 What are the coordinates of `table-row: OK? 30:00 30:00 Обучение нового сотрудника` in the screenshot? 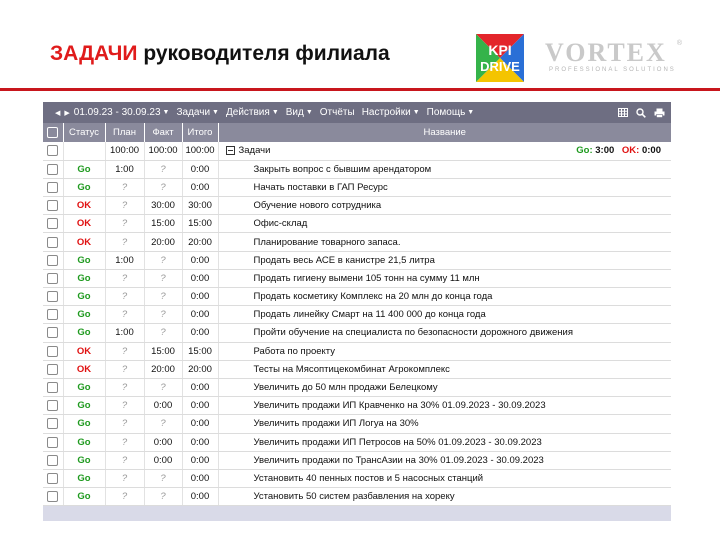 It's located at (357, 206).